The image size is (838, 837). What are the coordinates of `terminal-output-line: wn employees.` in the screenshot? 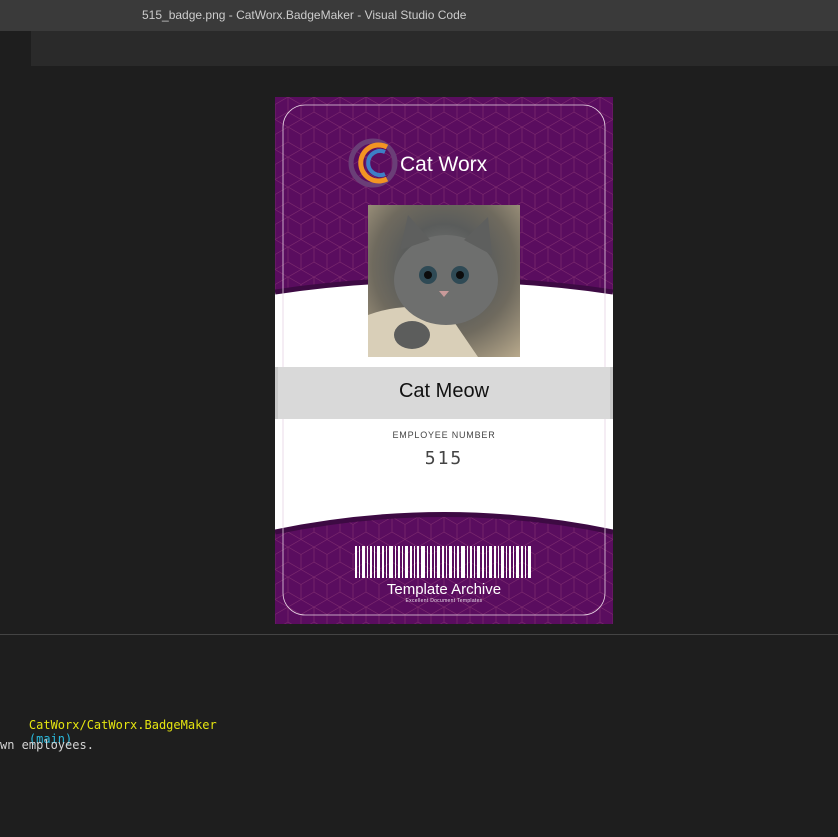 It's located at (47, 745).